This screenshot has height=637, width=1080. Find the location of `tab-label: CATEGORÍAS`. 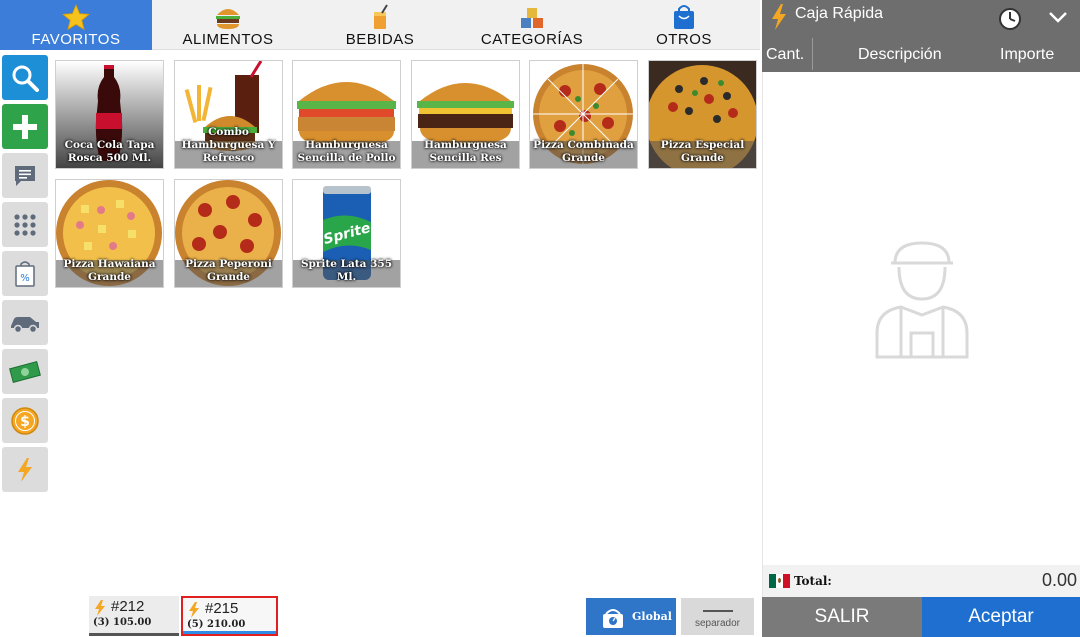

tab-label: CATEGORÍAS is located at coordinates (532, 39).